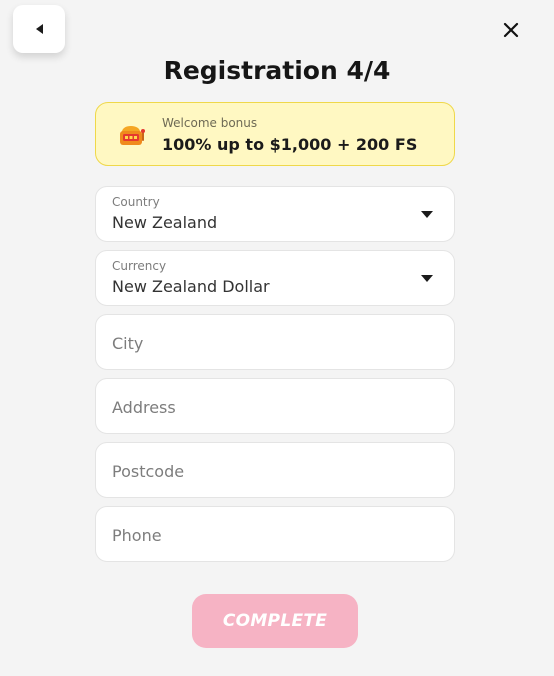  I want to click on slot-machine-icon, so click(132, 135).